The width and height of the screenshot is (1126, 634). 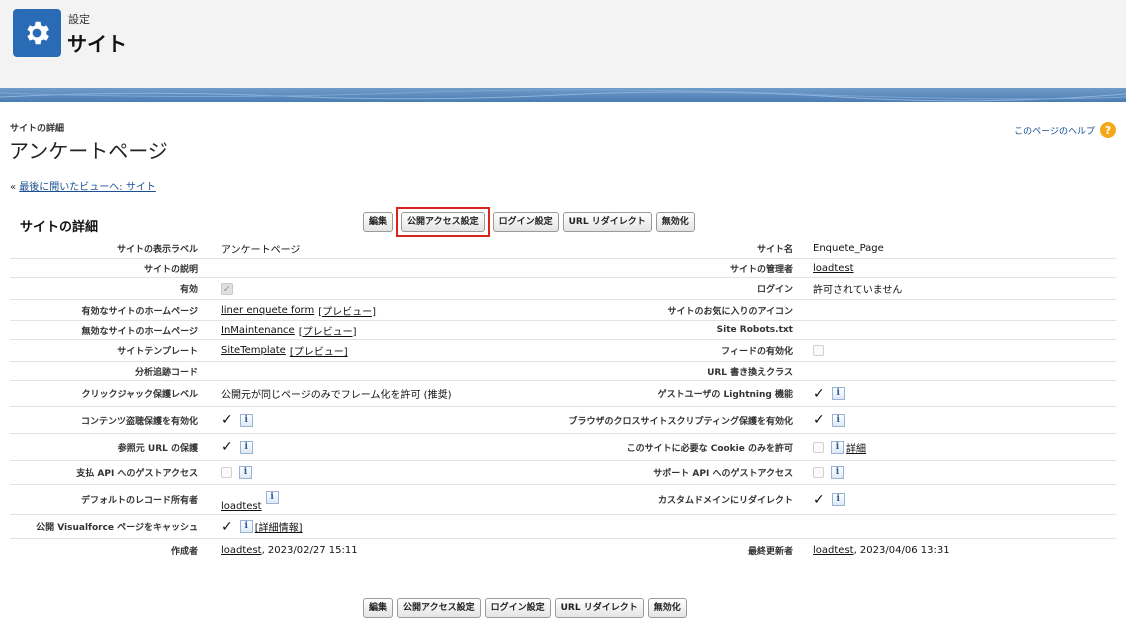 I want to click on gear-icon, so click(x=37, y=33).